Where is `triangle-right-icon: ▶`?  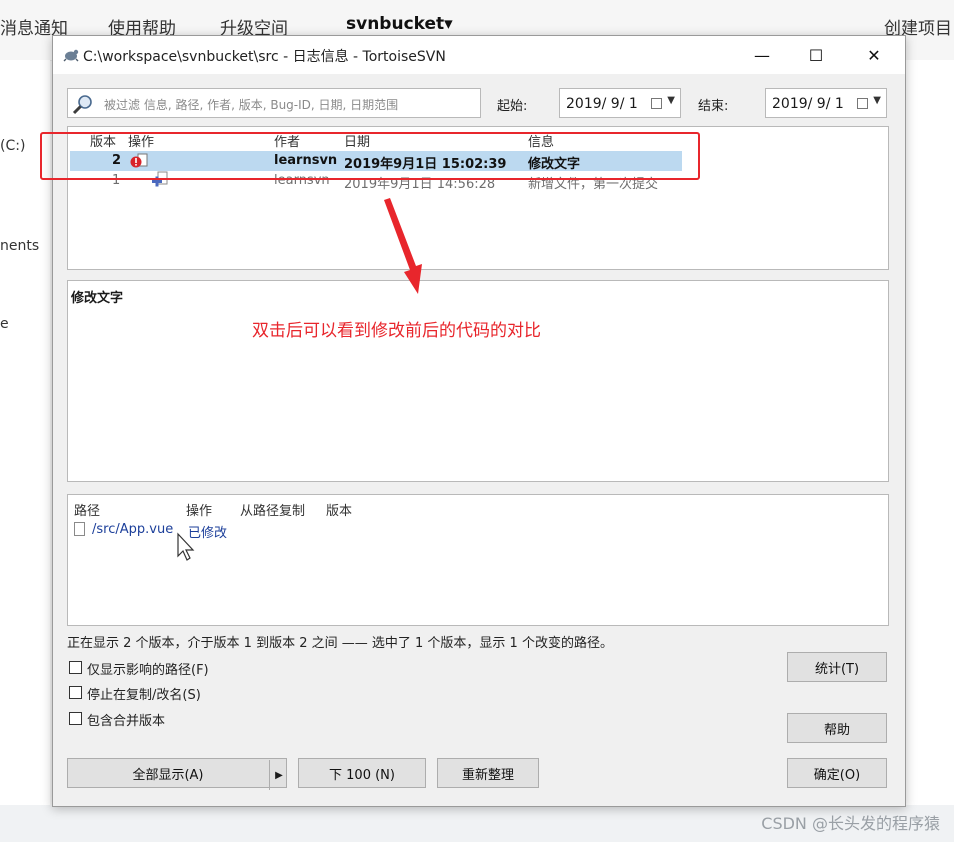 triangle-right-icon: ▶ is located at coordinates (279, 775).